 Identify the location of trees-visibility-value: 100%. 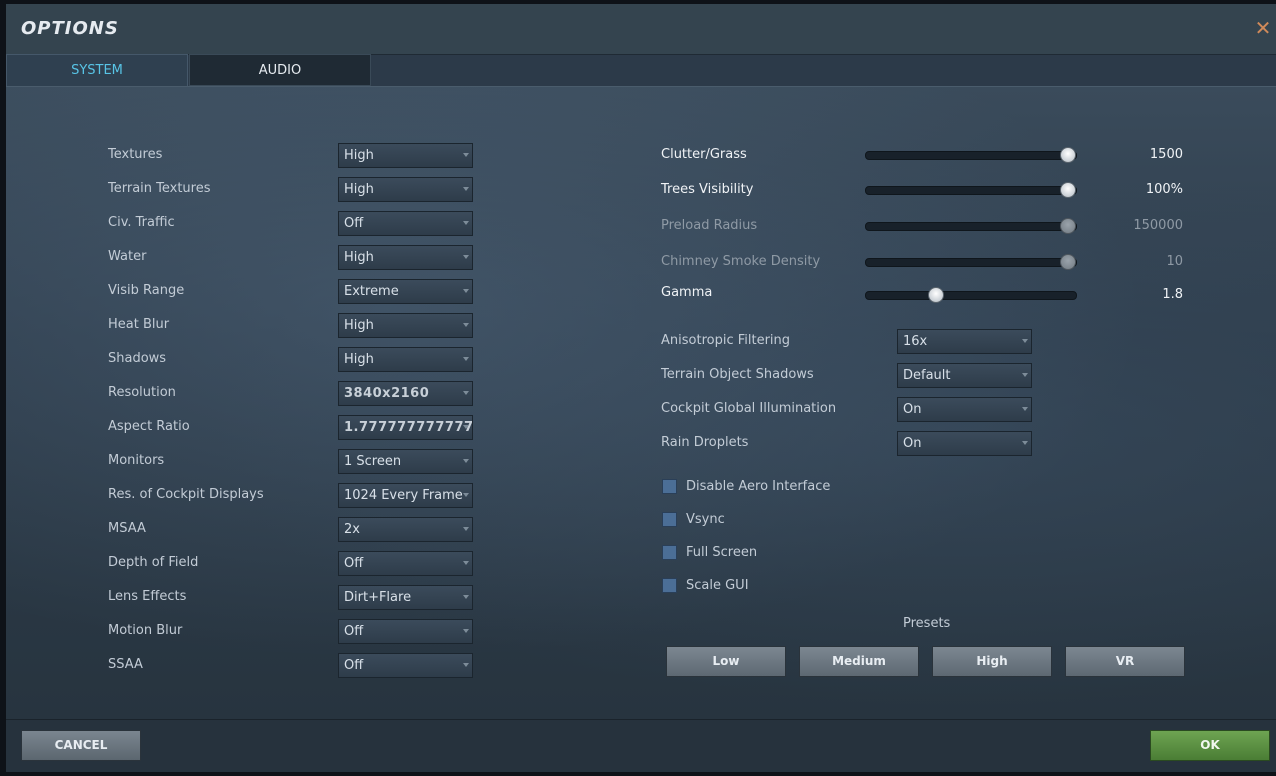
(1164, 189).